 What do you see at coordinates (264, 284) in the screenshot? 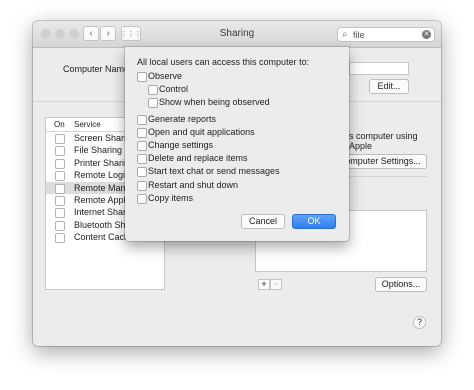
I see `add-button: +` at bounding box center [264, 284].